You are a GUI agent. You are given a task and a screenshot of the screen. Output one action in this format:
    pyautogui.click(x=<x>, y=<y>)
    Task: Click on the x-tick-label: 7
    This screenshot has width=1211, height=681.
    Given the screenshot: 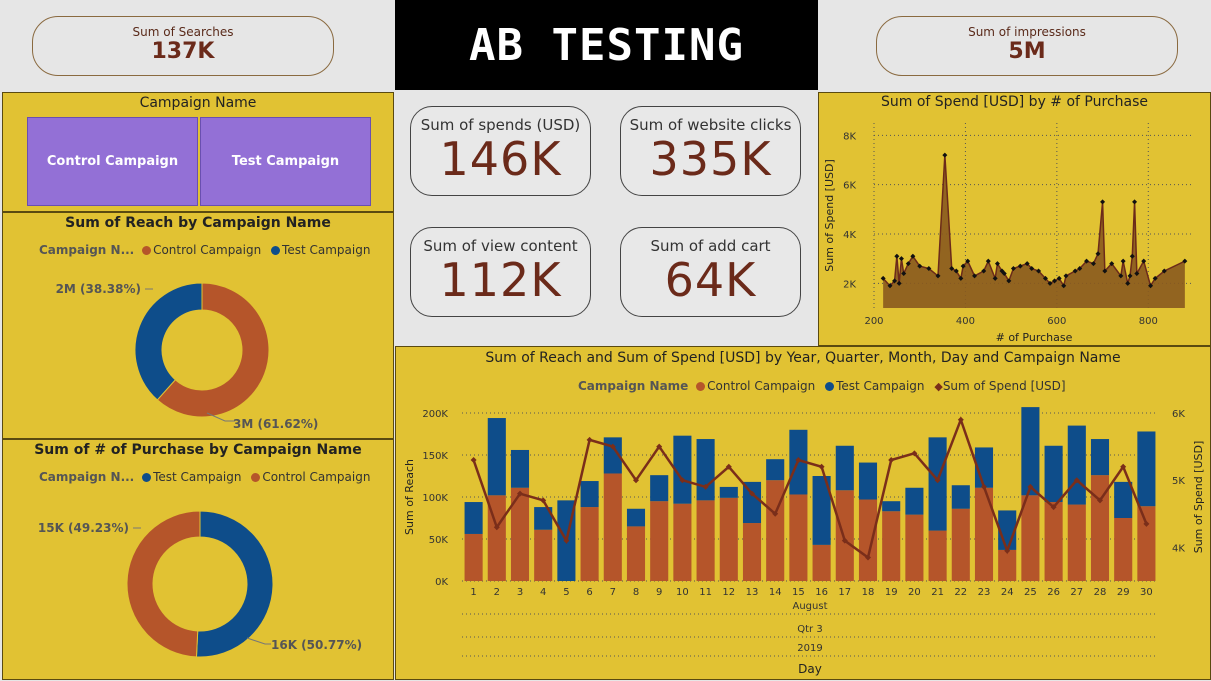 What is the action you would take?
    pyautogui.click(x=613, y=592)
    